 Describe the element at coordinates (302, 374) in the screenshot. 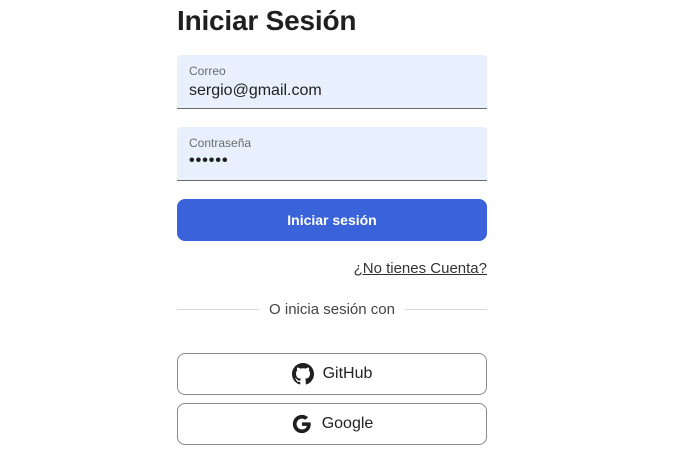

I see `github-icon` at that location.